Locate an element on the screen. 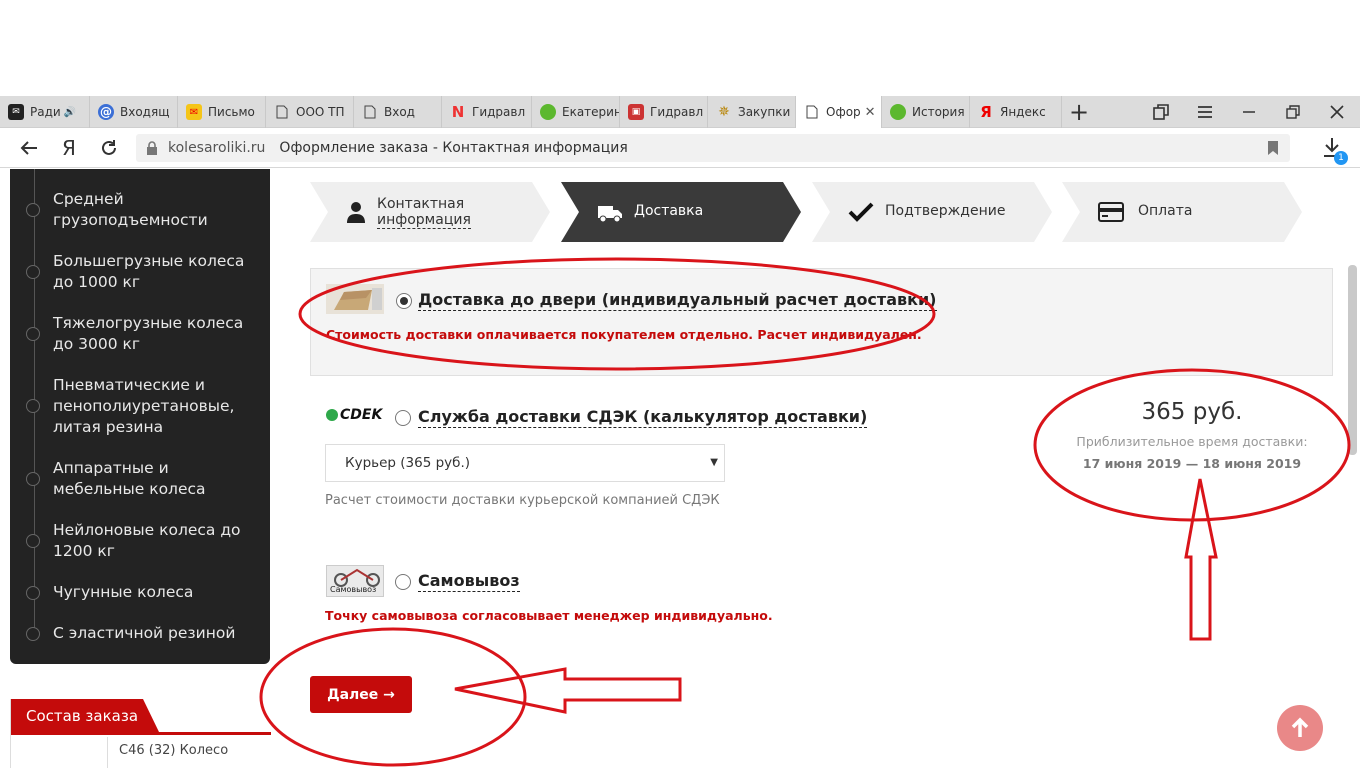 This screenshot has height=768, width=1360. tab-11: История is located at coordinates (926, 112).